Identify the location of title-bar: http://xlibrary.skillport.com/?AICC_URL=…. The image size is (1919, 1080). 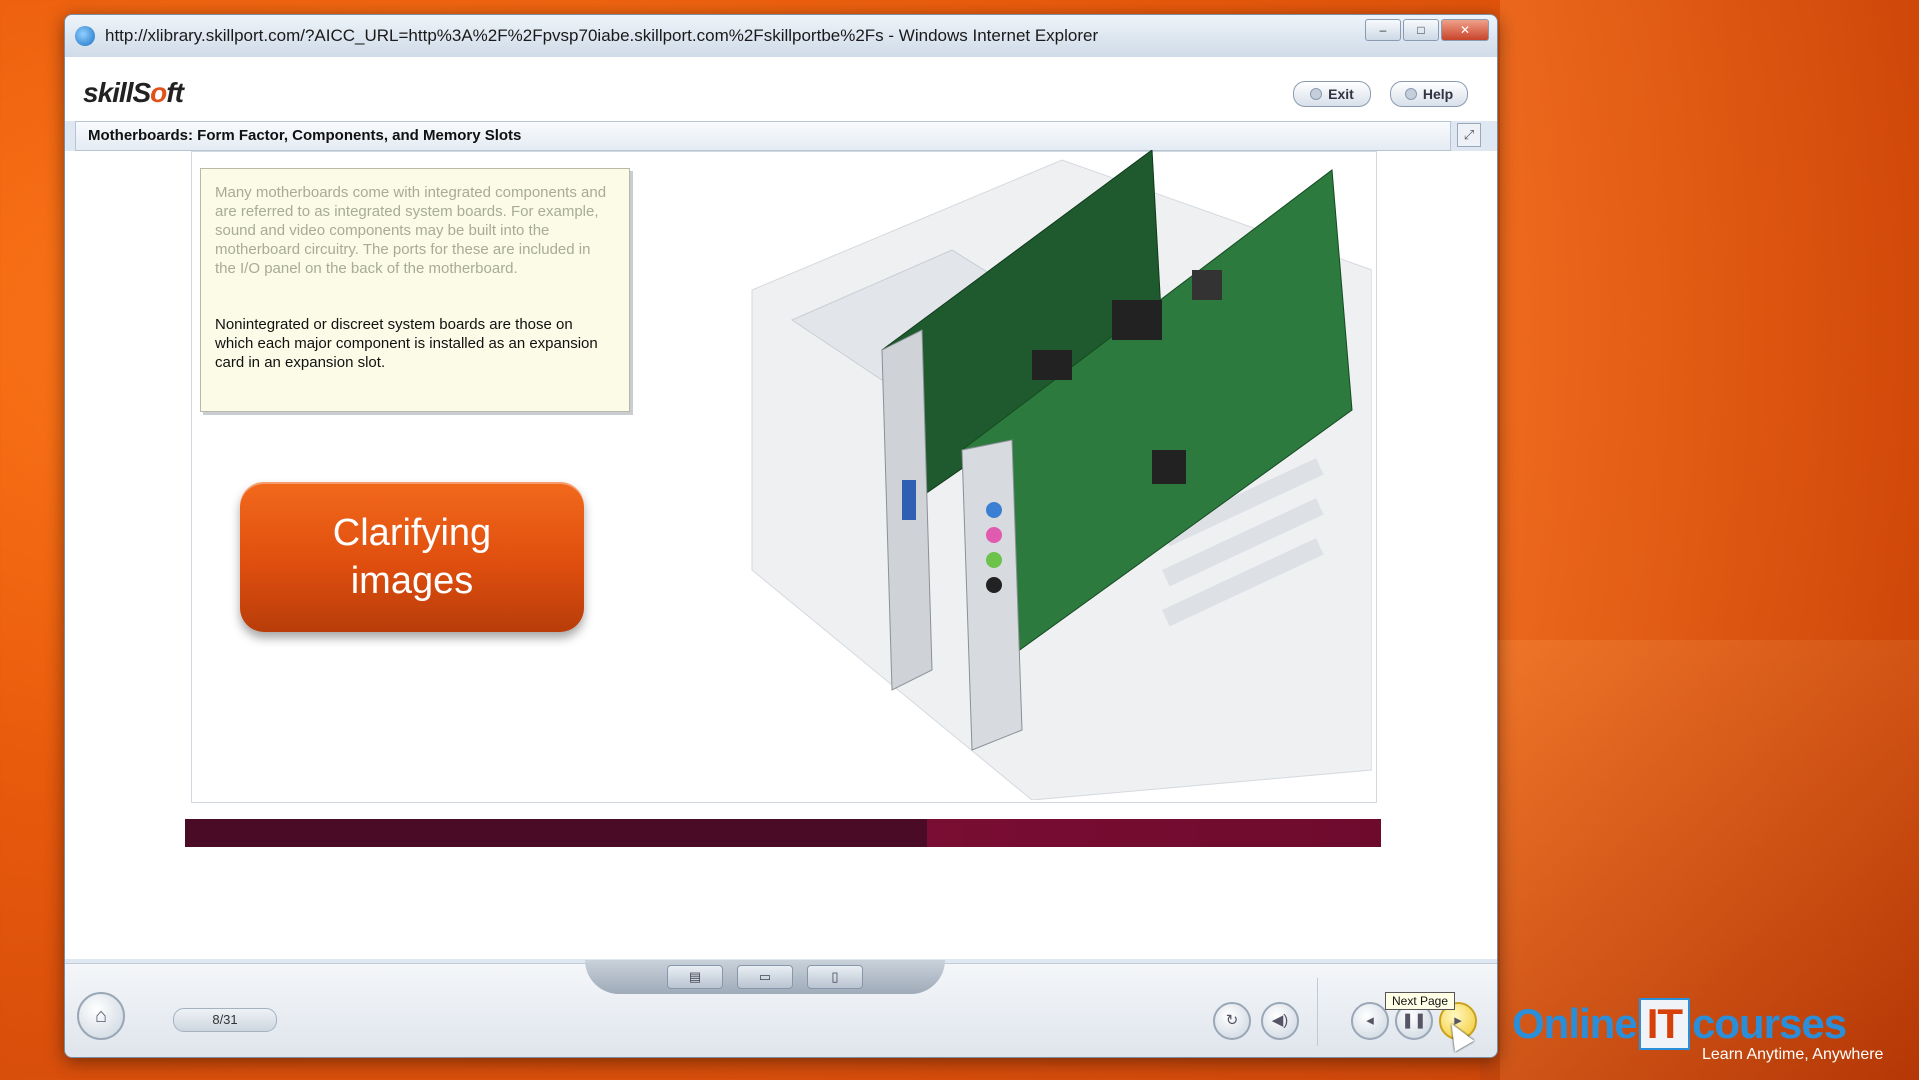
(781, 36).